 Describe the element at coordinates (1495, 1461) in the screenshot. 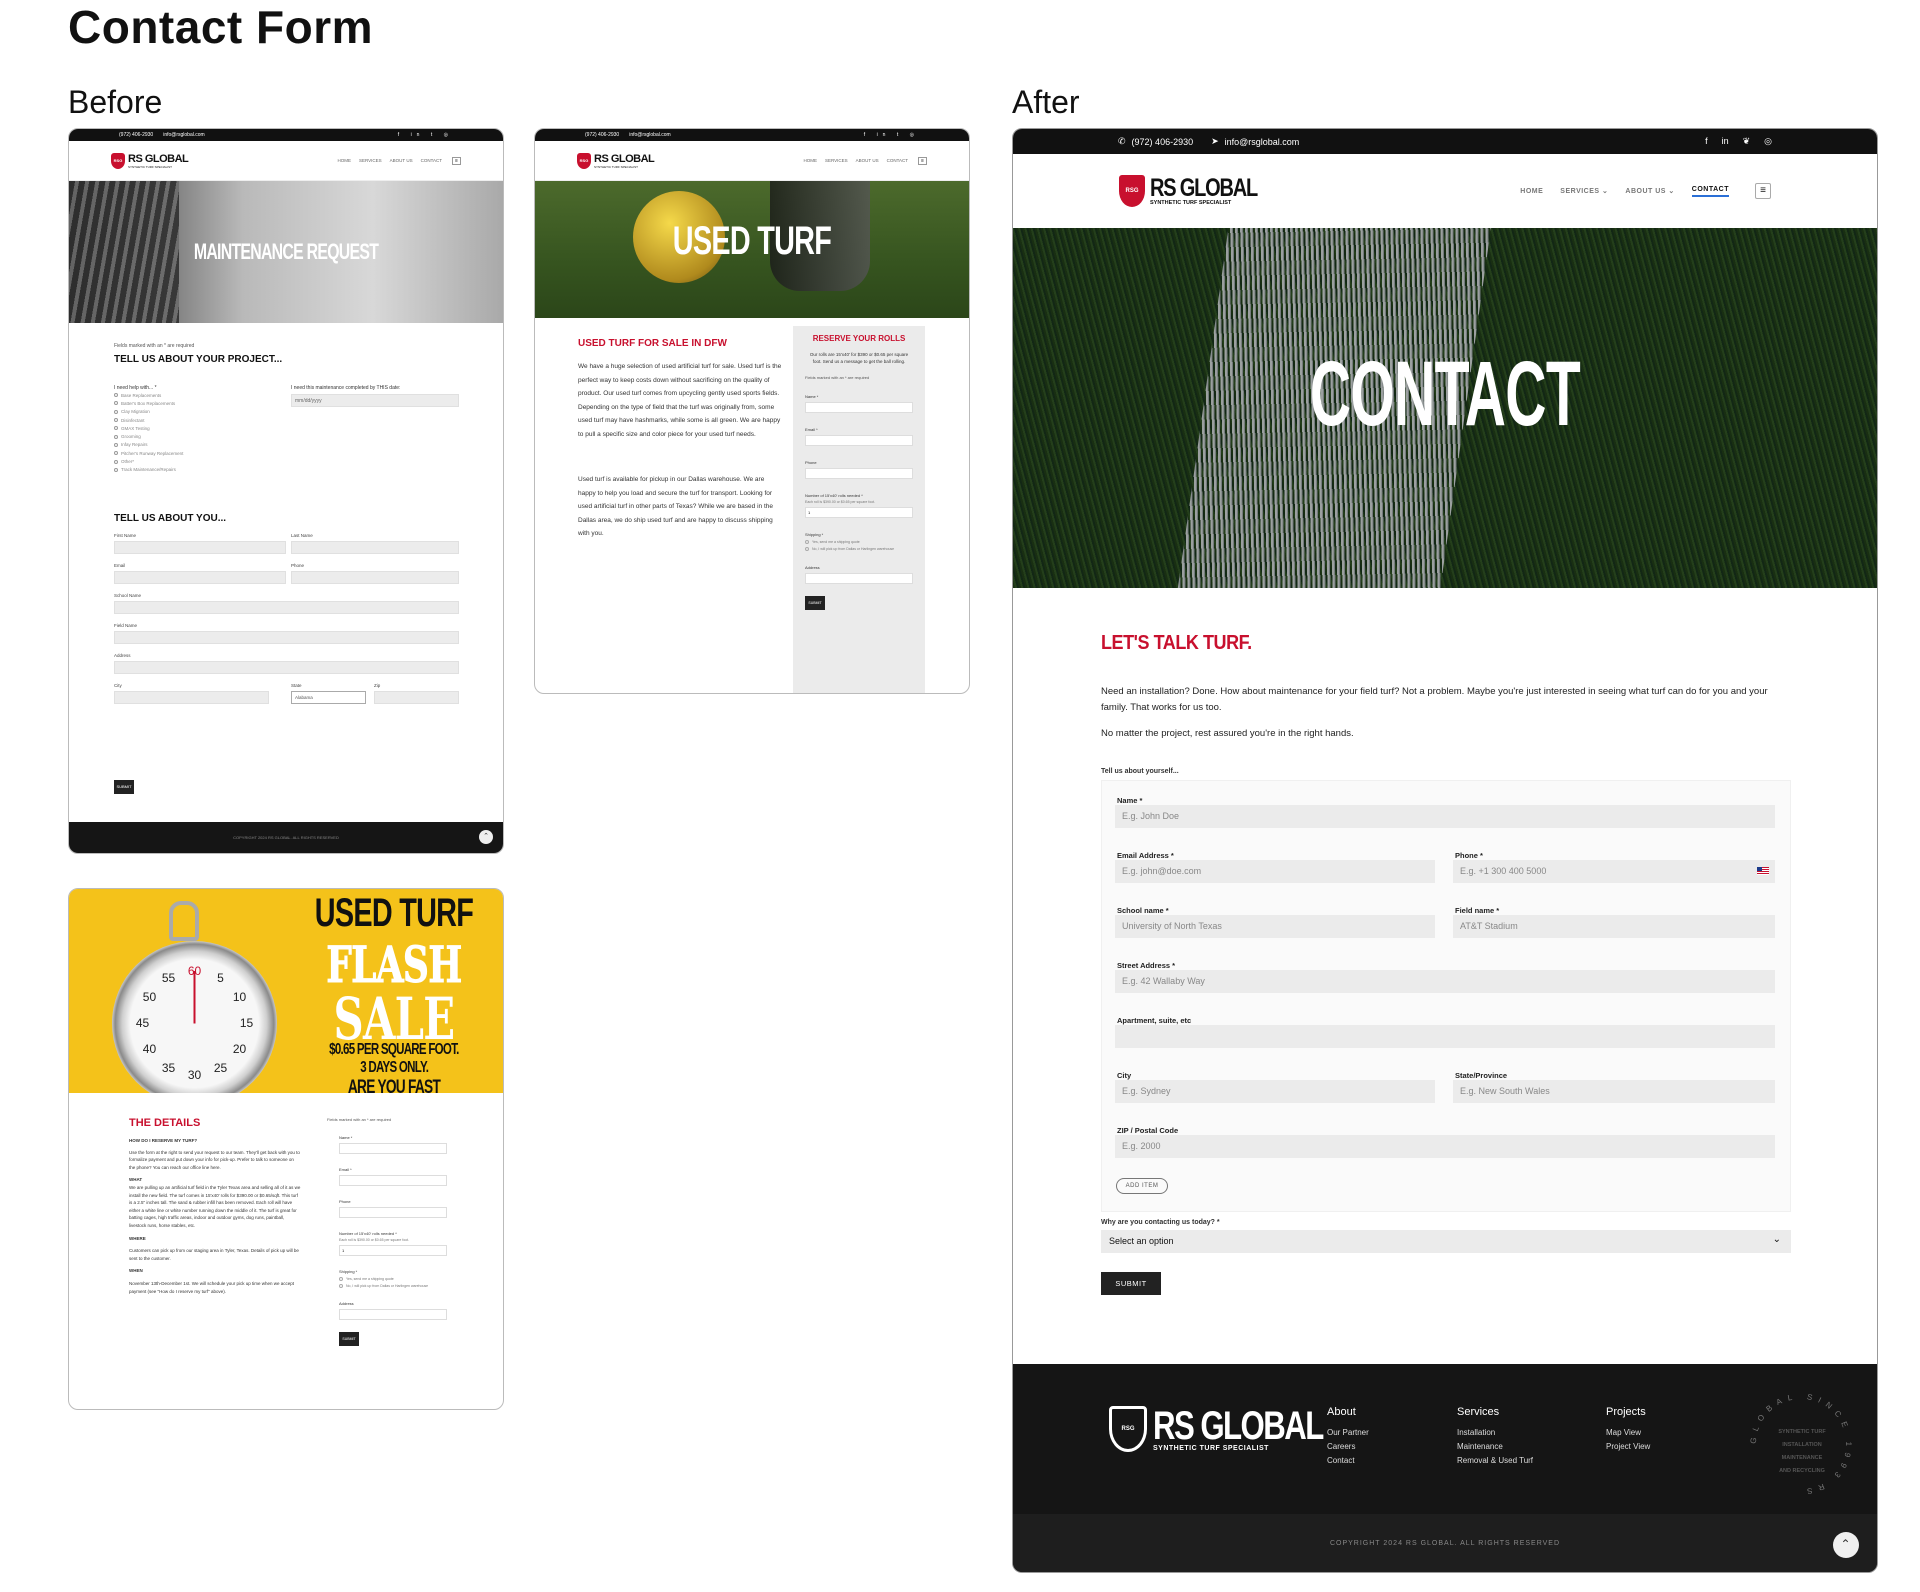

I see `footer-link: Removal & Used Turf` at that location.